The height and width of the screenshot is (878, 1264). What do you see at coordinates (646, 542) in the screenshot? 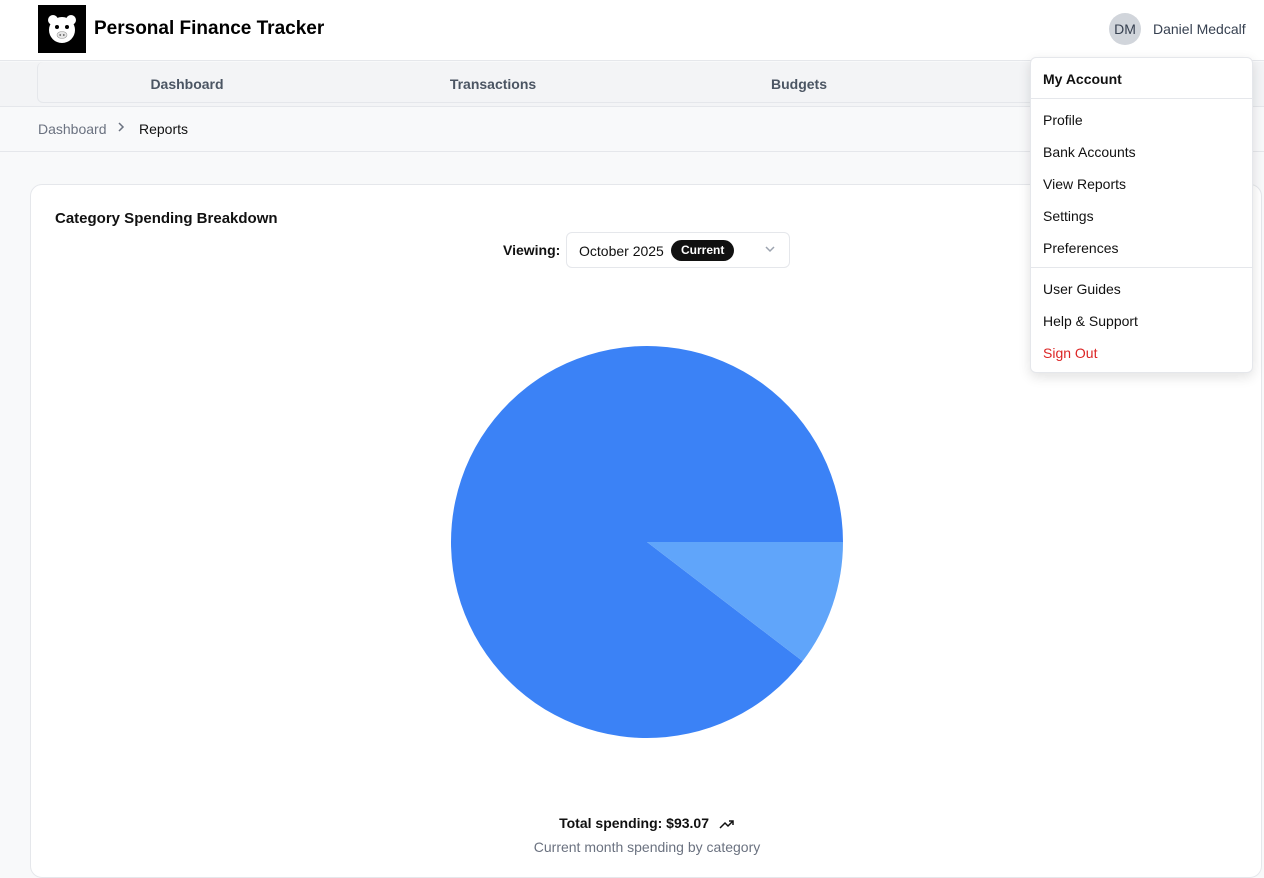
I see `spending-pie-chart` at bounding box center [646, 542].